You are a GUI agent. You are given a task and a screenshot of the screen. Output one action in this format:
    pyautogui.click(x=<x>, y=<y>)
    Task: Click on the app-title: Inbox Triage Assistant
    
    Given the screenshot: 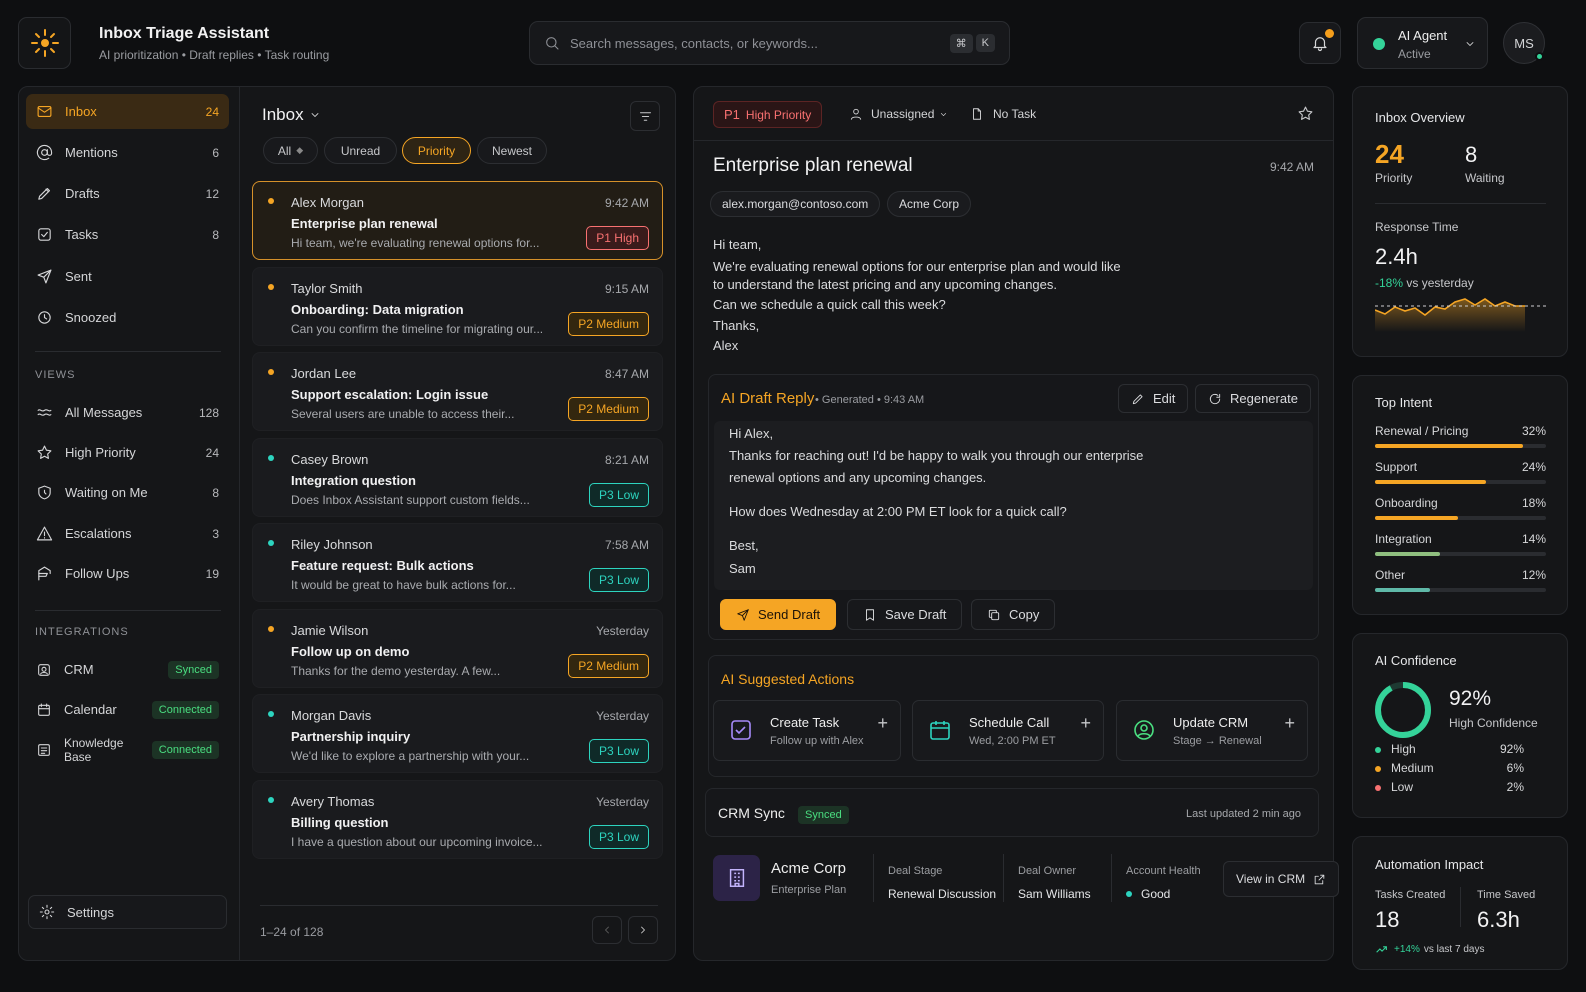 What is the action you would take?
    pyautogui.click(x=184, y=33)
    